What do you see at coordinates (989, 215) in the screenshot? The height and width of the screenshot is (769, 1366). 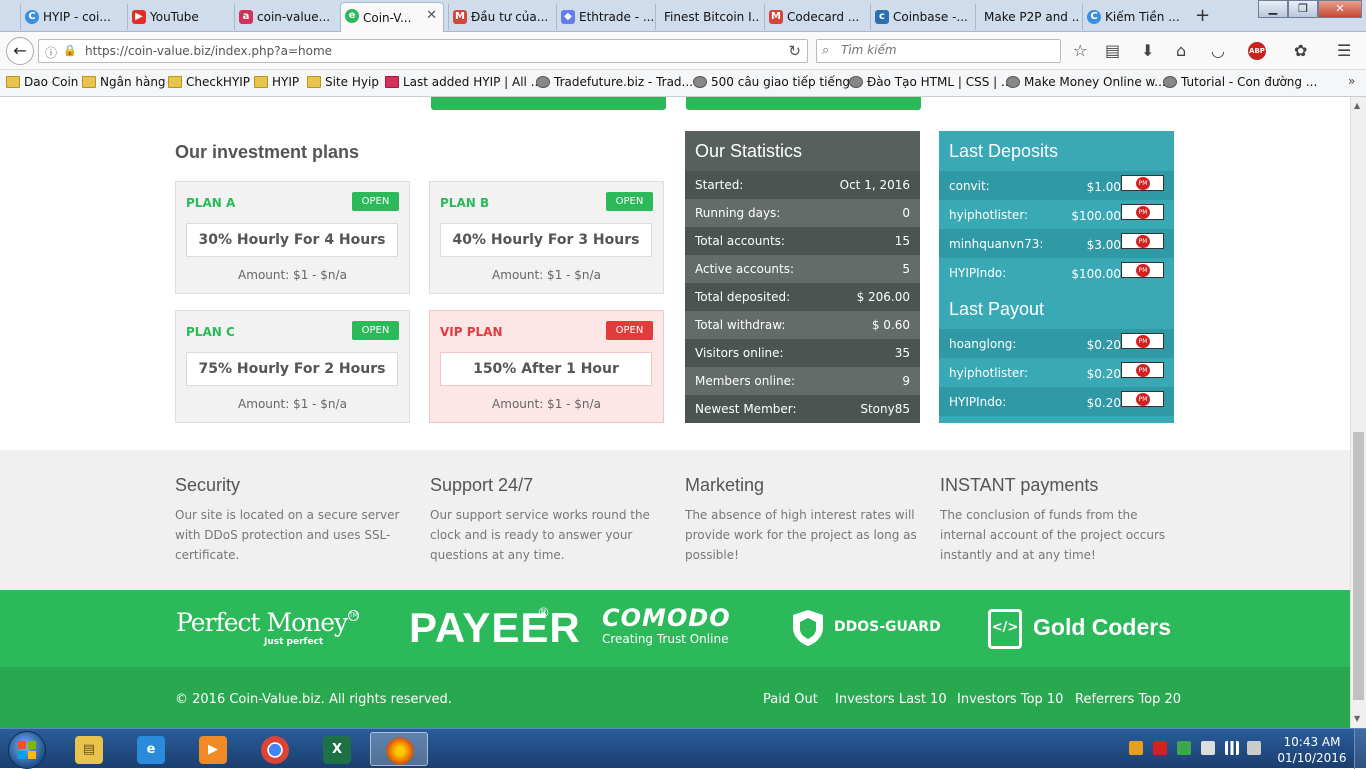 I see `deposit-user: hyiphotlister:` at bounding box center [989, 215].